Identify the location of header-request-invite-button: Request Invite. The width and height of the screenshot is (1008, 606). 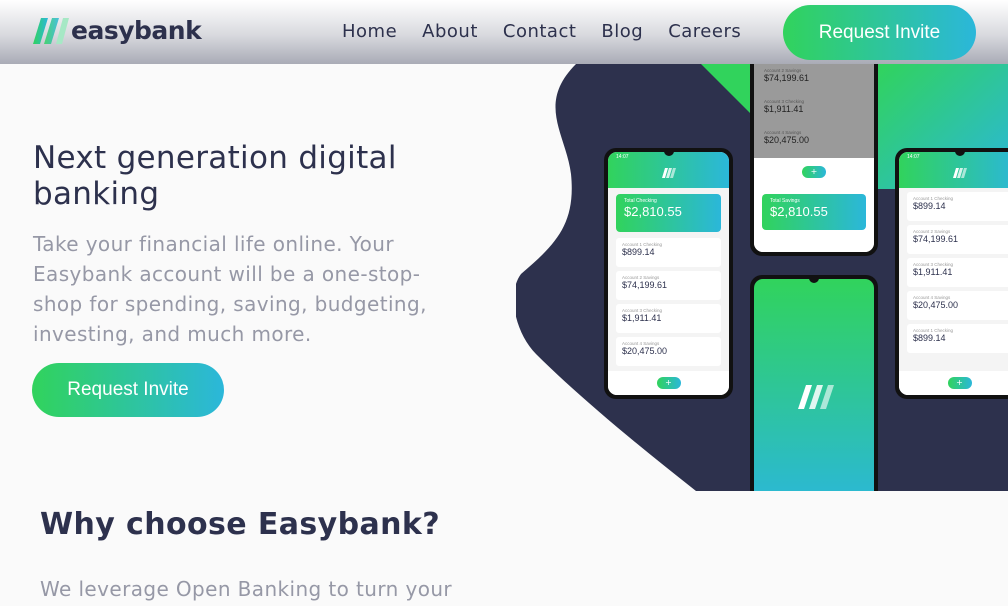
(879, 32).